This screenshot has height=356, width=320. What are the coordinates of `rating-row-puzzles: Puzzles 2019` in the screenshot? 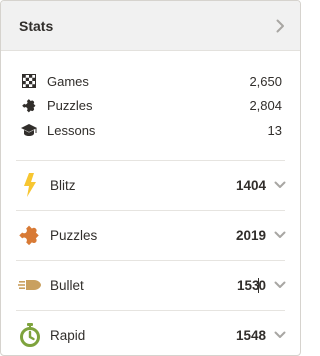 It's located at (150, 235).